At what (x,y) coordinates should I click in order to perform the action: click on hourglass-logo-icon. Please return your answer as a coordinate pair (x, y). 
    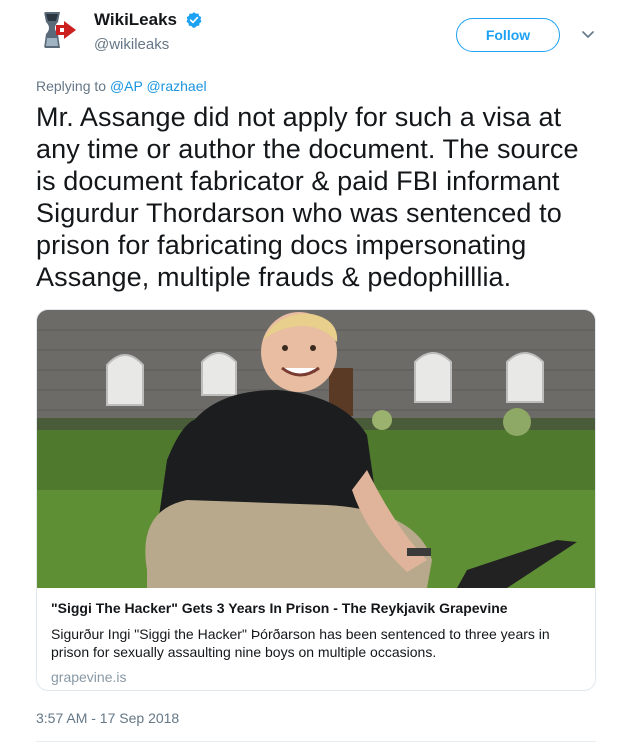
    Looking at the image, I should click on (58, 30).